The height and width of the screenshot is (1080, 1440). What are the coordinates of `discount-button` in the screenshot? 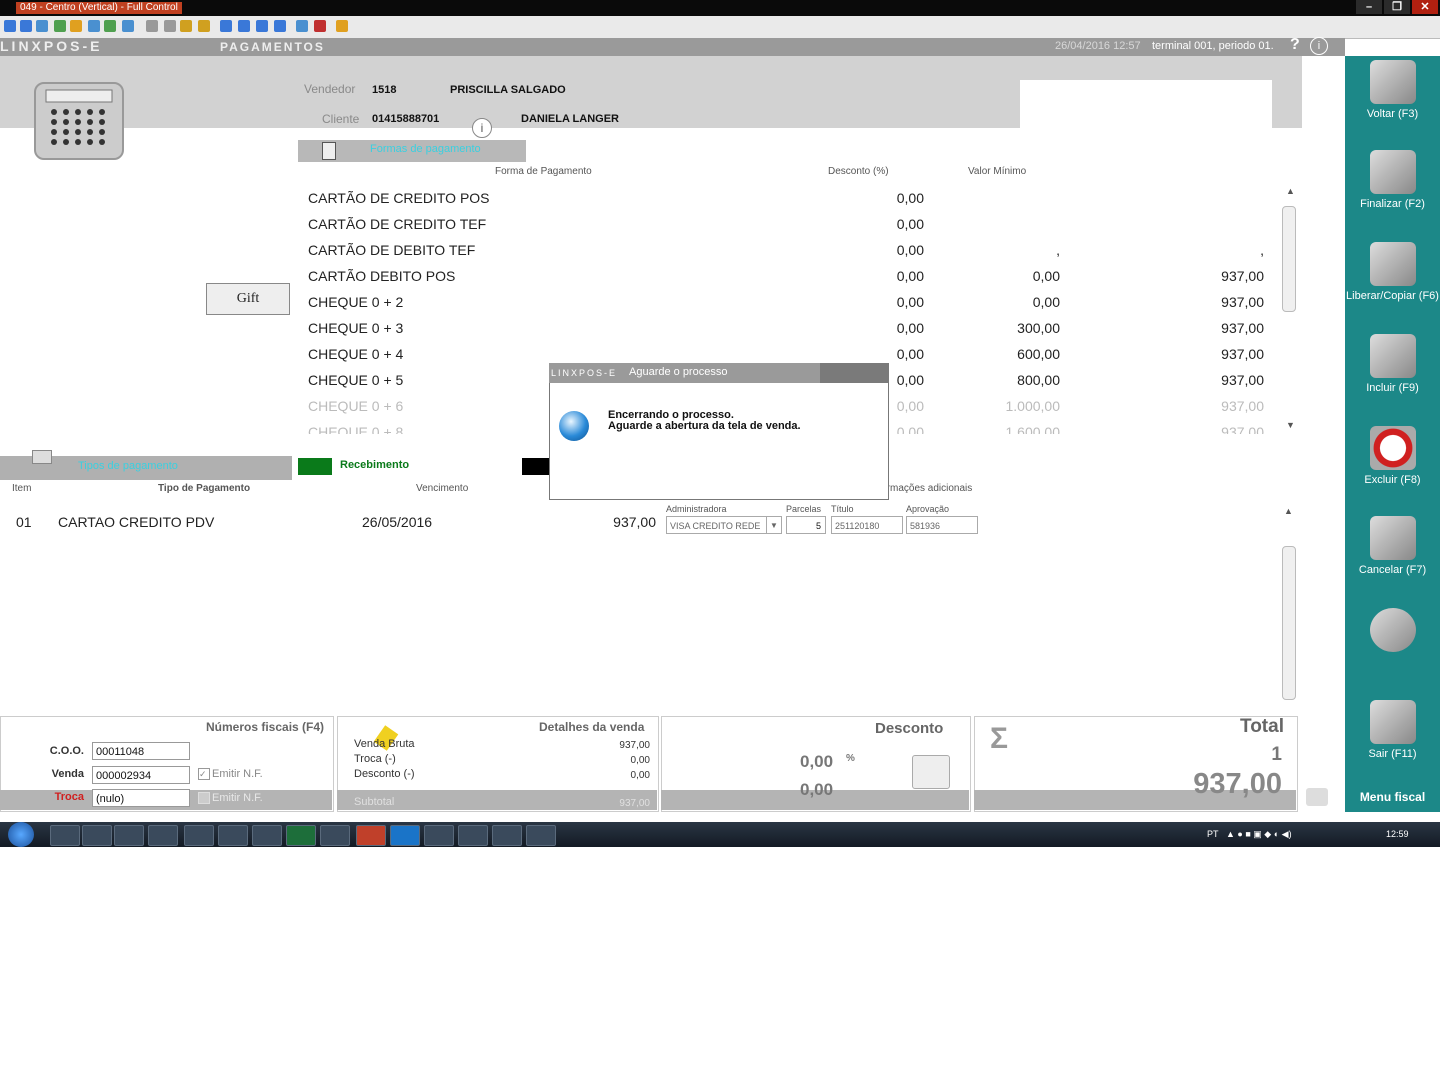 It's located at (931, 772).